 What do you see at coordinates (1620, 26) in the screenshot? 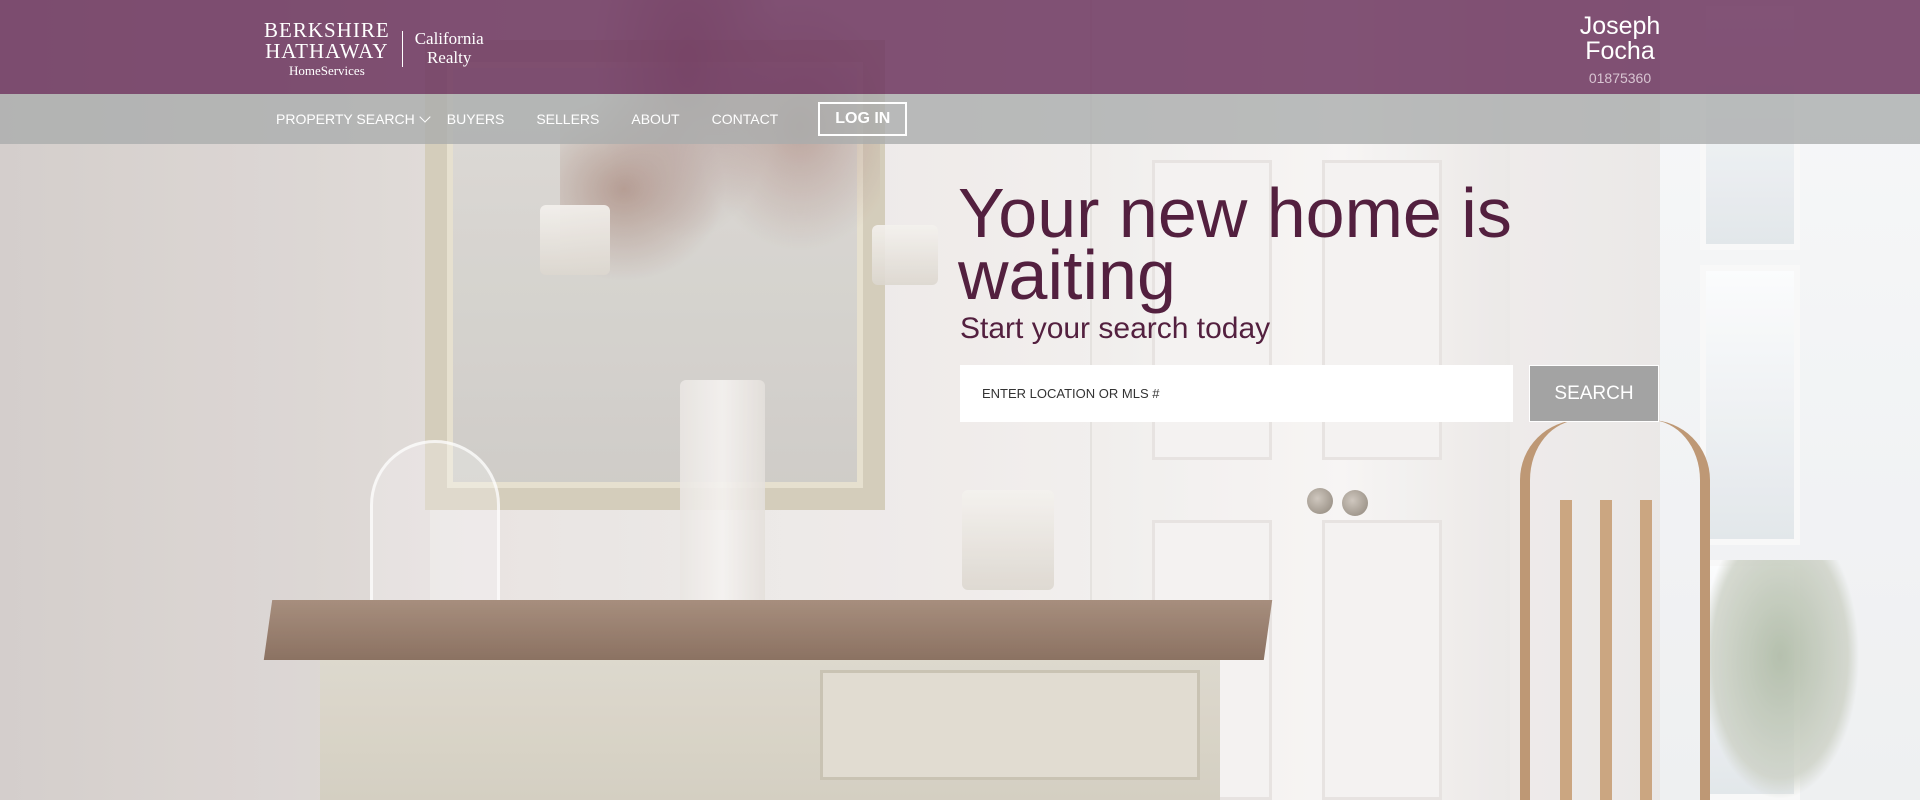
I see `agent-first-name: Joseph` at bounding box center [1620, 26].